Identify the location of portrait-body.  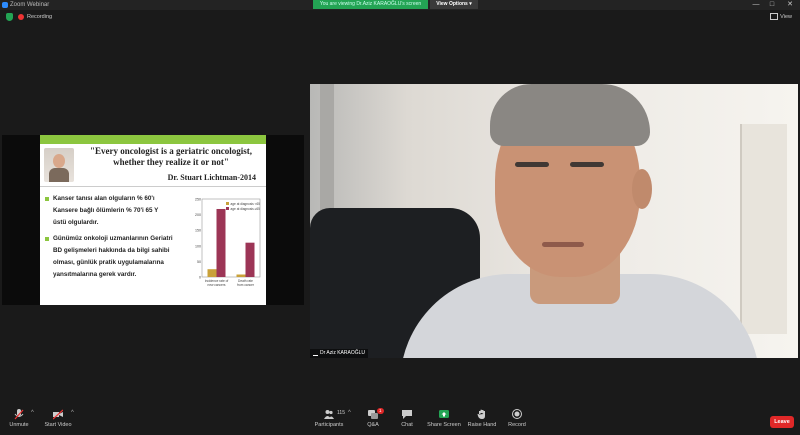
(59, 175).